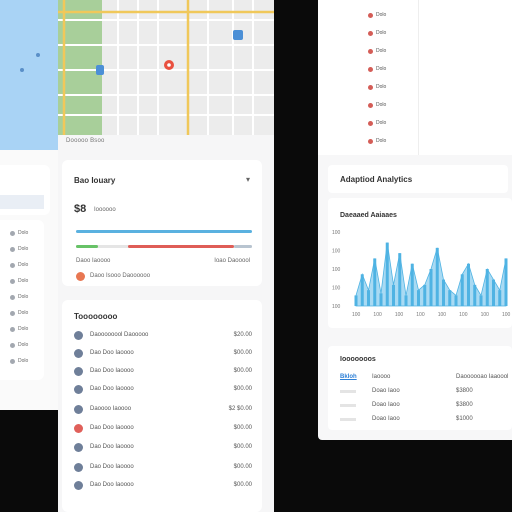 The width and height of the screenshot is (512, 512). Describe the element at coordinates (381, 377) in the screenshot. I see `table-header: Iaoooo` at that location.